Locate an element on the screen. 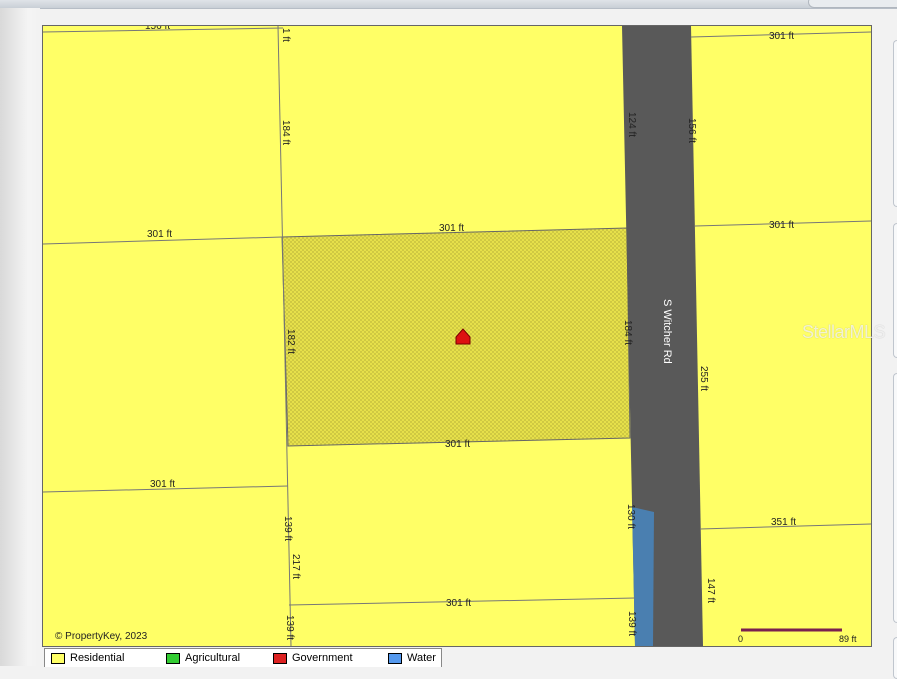 This screenshot has height=679, width=897. dim-label: 255 ft is located at coordinates (703, 378).